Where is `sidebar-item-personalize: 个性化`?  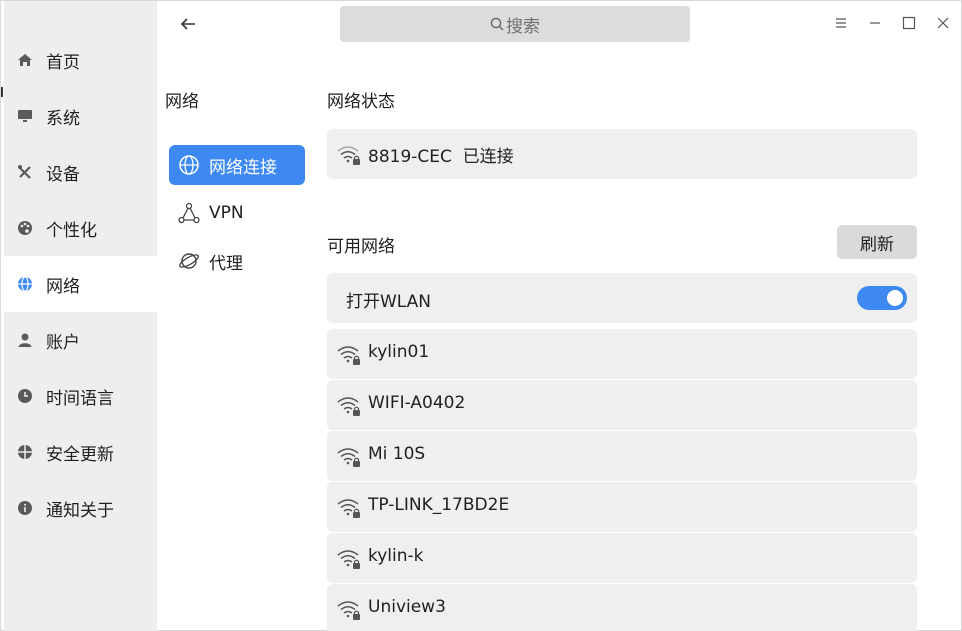
sidebar-item-personalize: 个性化 is located at coordinates (80, 228).